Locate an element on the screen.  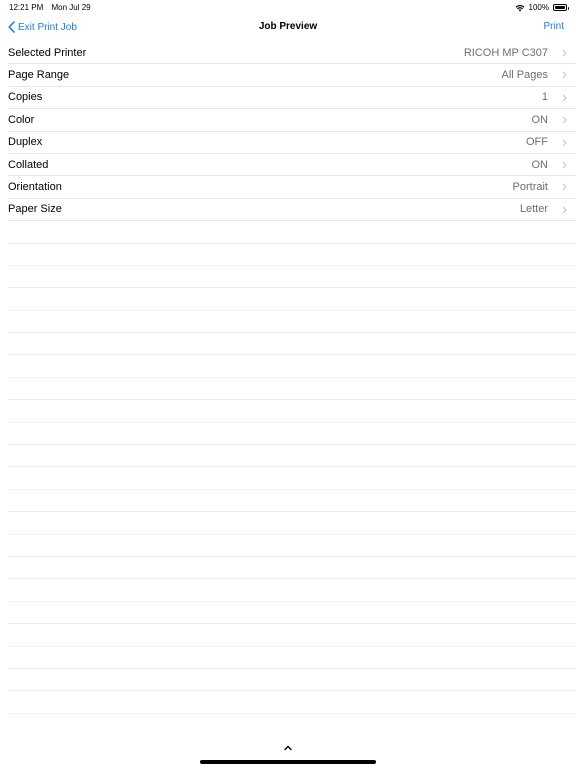
row-orientation: Orientation Portrait is located at coordinates (292, 187).